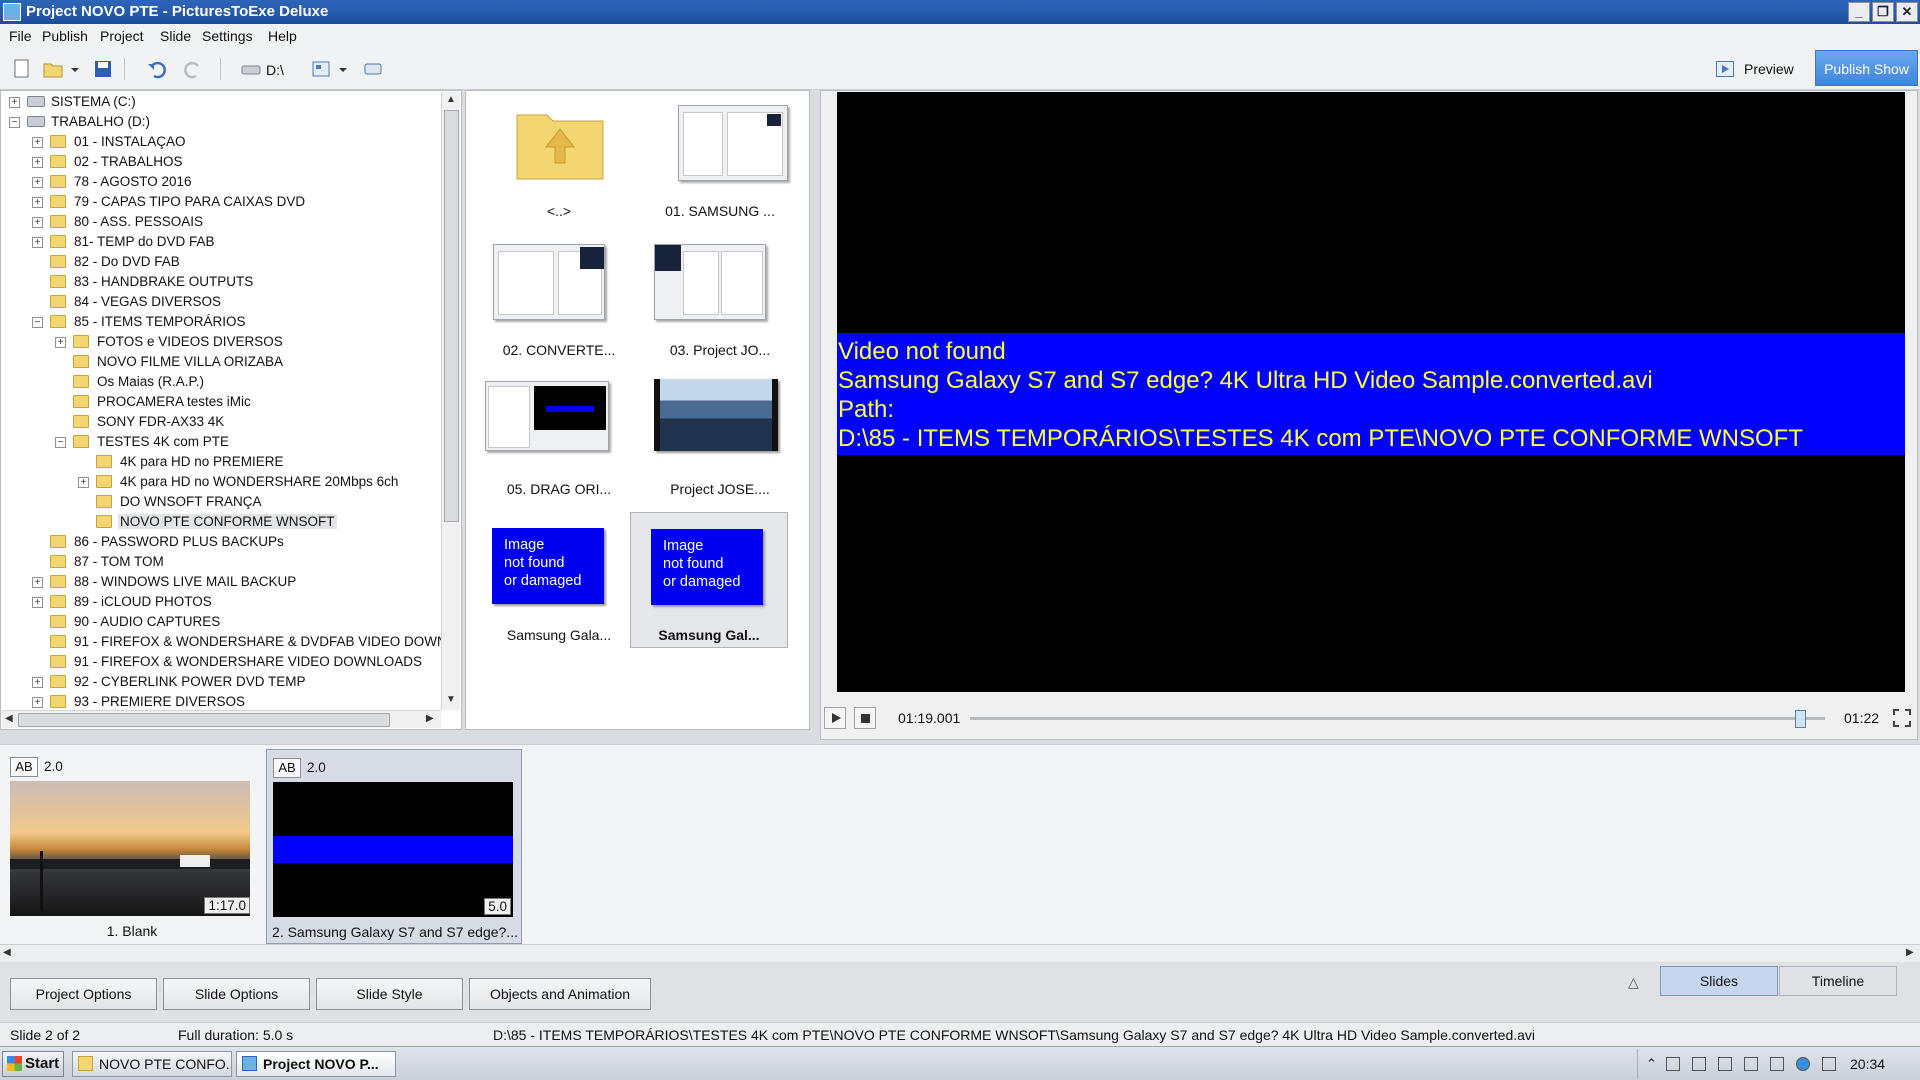  I want to click on slide-item: AB 2.0 1:17.0 1. Blank, so click(132, 846).